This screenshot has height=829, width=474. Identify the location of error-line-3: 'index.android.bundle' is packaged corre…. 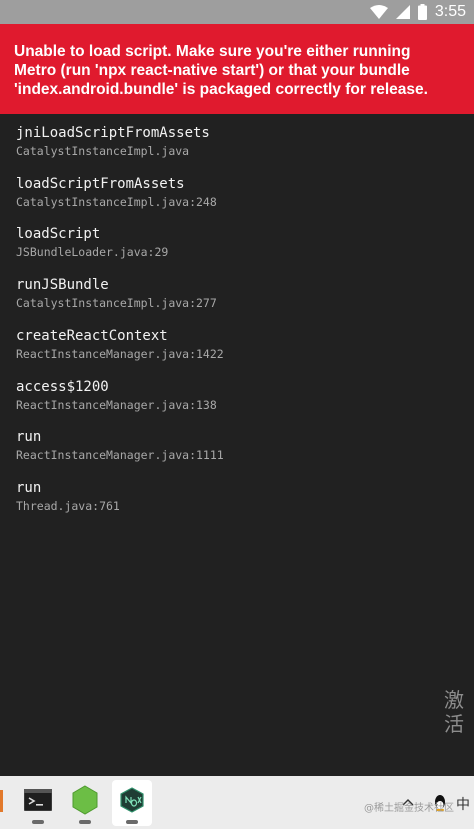
(221, 89).